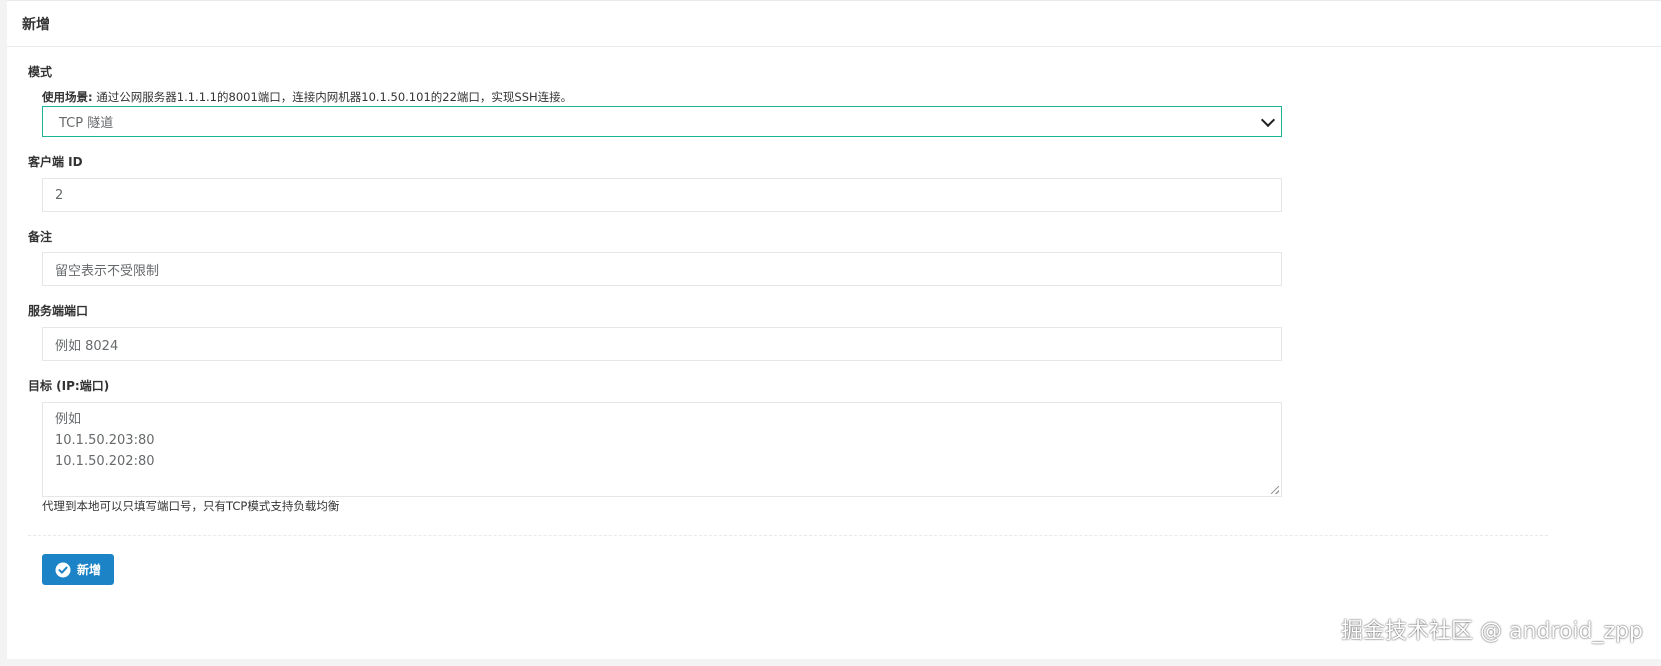 This screenshot has height=666, width=1661. I want to click on mode-label: 模式, so click(40, 72).